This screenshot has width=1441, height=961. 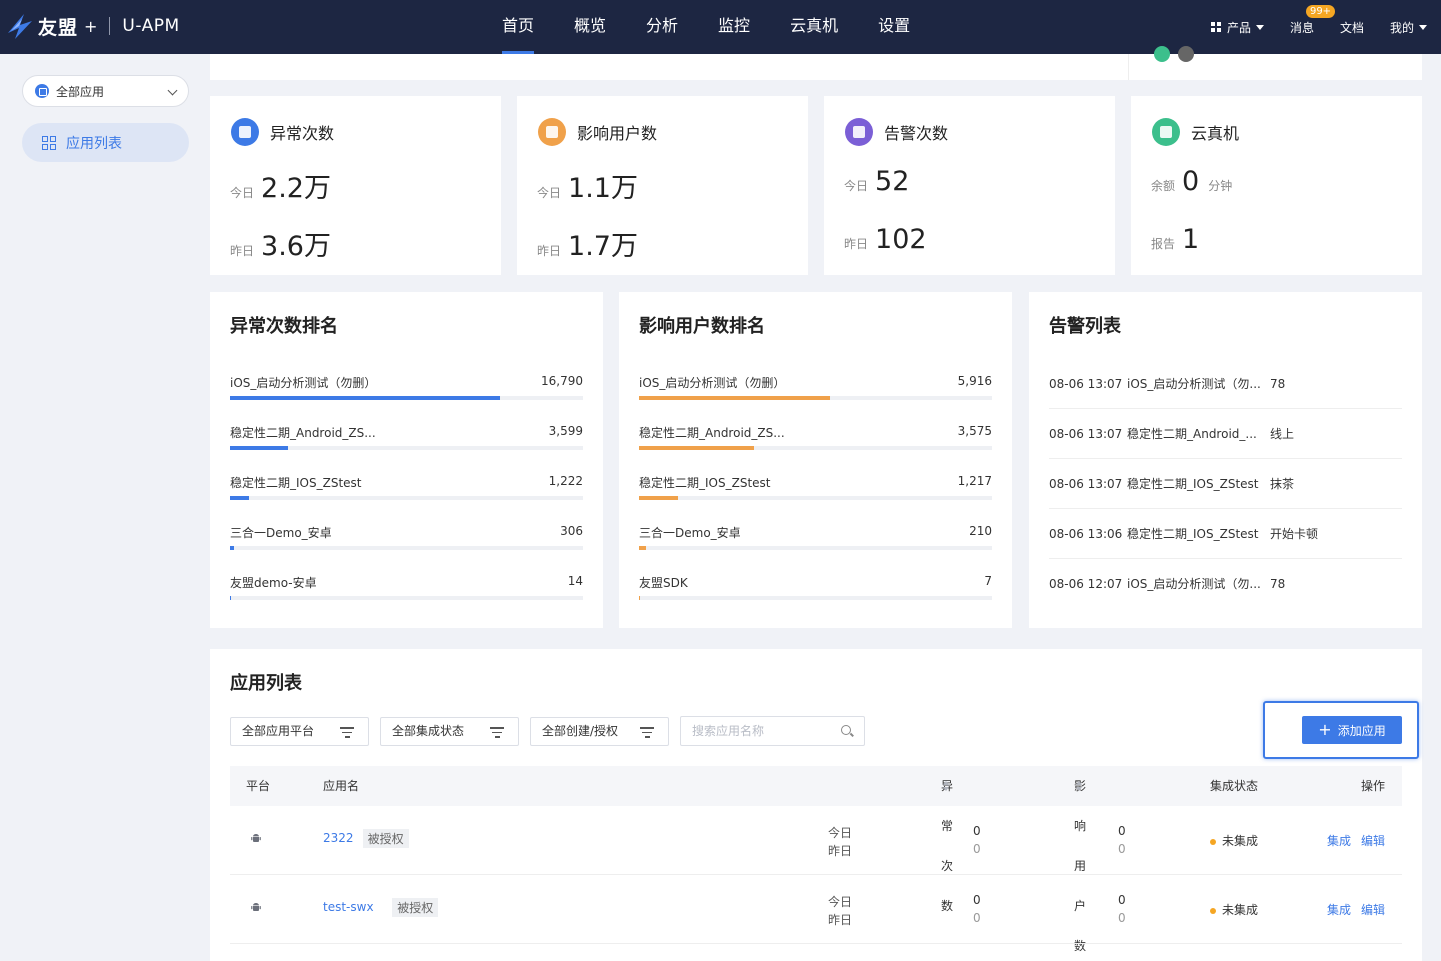 What do you see at coordinates (406, 389) in the screenshot?
I see `ranking-item: iOS_启动分析测试（勿删） 16,790` at bounding box center [406, 389].